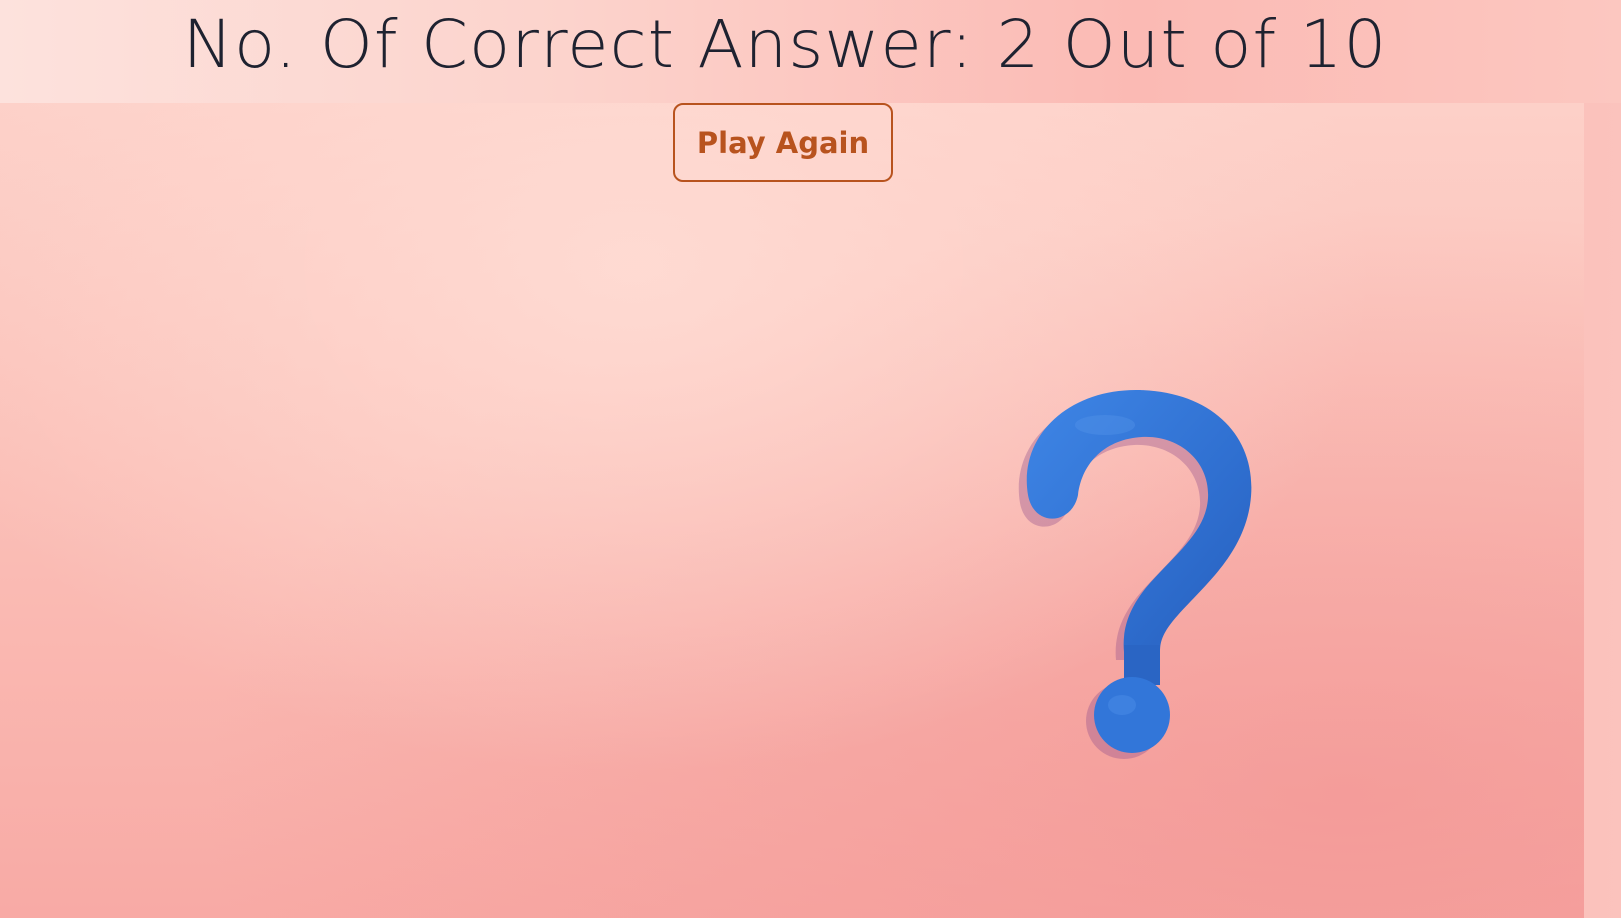  I want to click on play-again-button: Play Again, so click(783, 142).